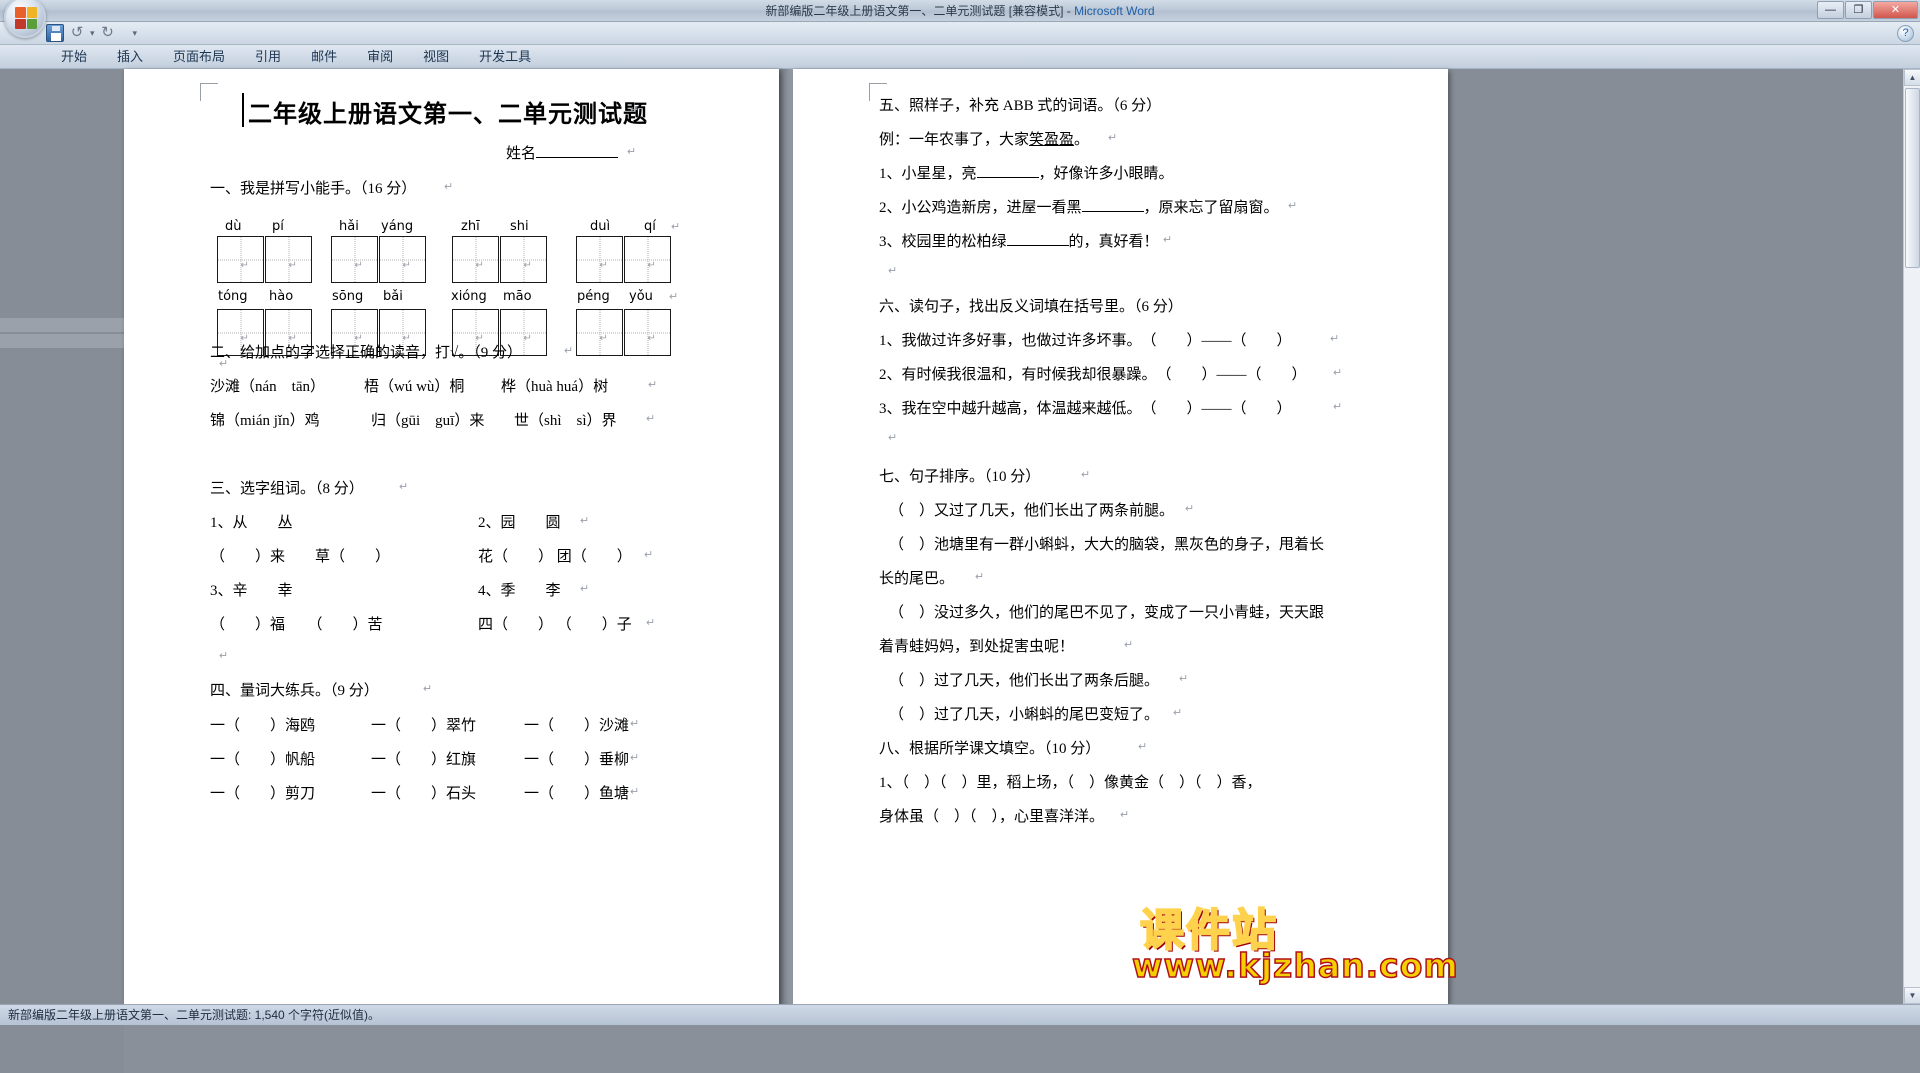  Describe the element at coordinates (892, 437) in the screenshot. I see `section6-end-pilcrow: ↵` at that location.